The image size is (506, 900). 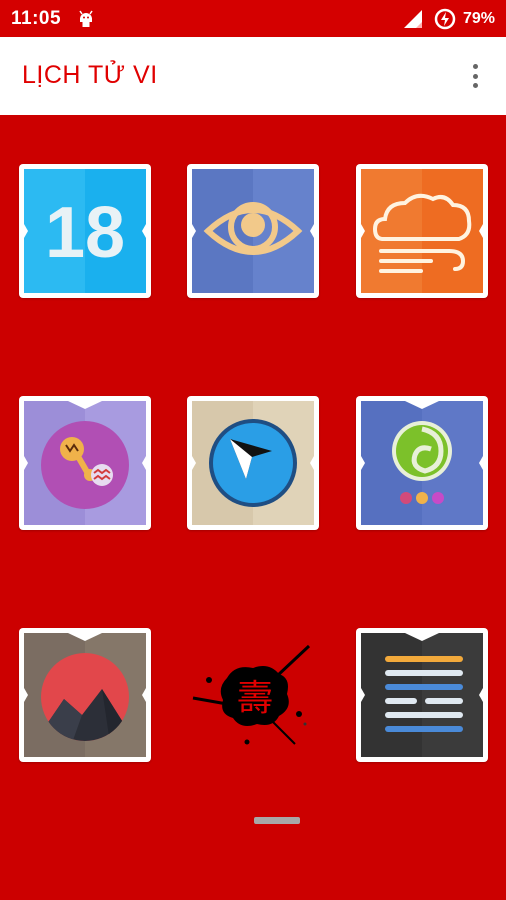 I want to click on eye-icon, so click(x=253, y=231).